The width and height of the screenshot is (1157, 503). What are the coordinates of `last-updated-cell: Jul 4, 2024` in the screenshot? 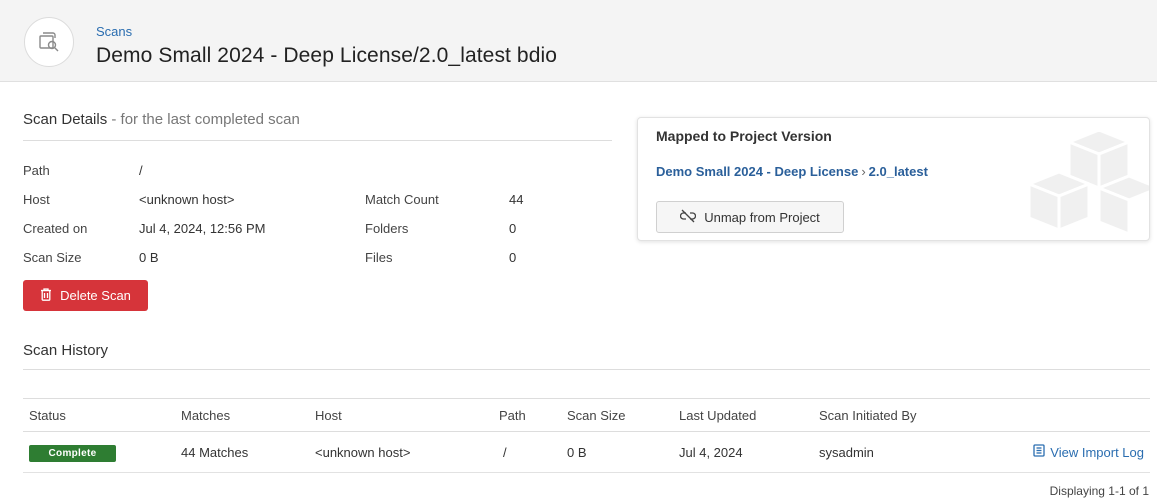 It's located at (711, 452).